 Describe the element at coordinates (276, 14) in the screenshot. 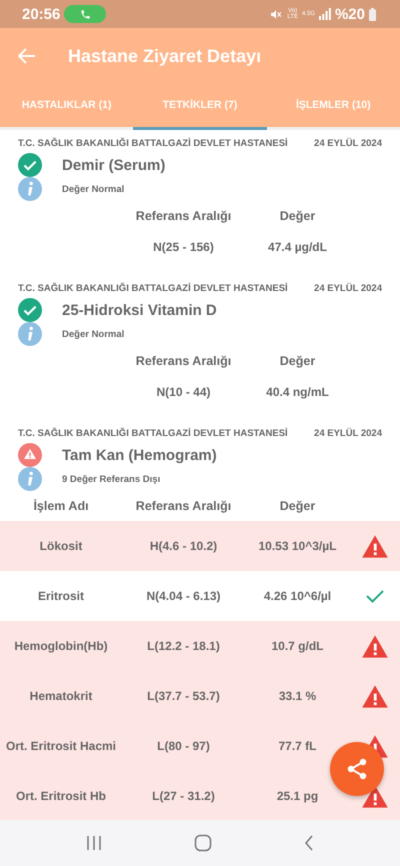

I see `mute-icon` at that location.